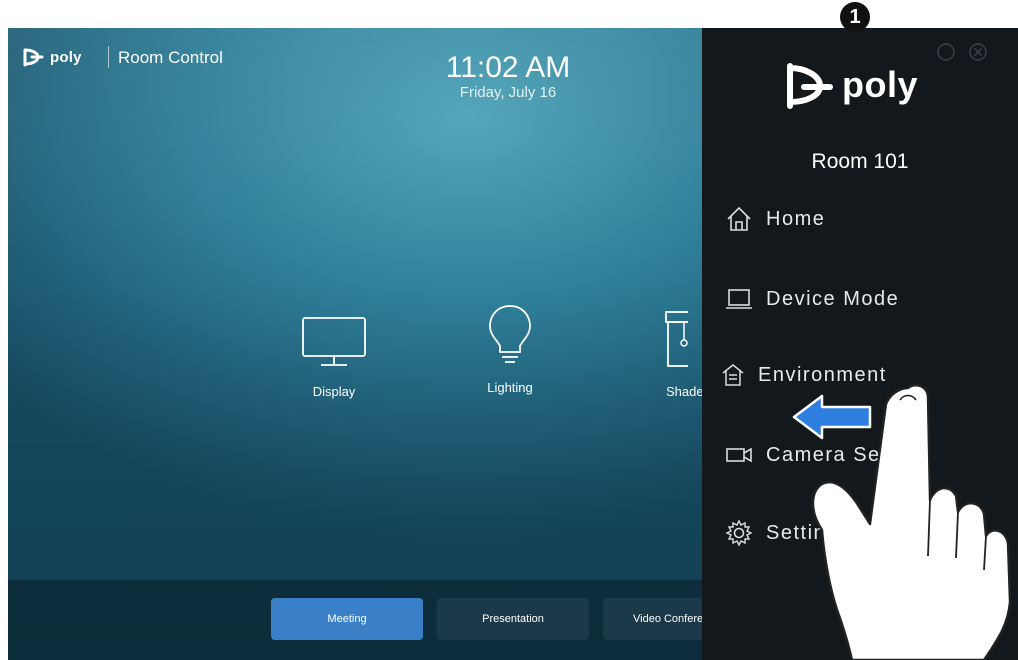  Describe the element at coordinates (860, 161) in the screenshot. I see `room-name: Room 101` at that location.